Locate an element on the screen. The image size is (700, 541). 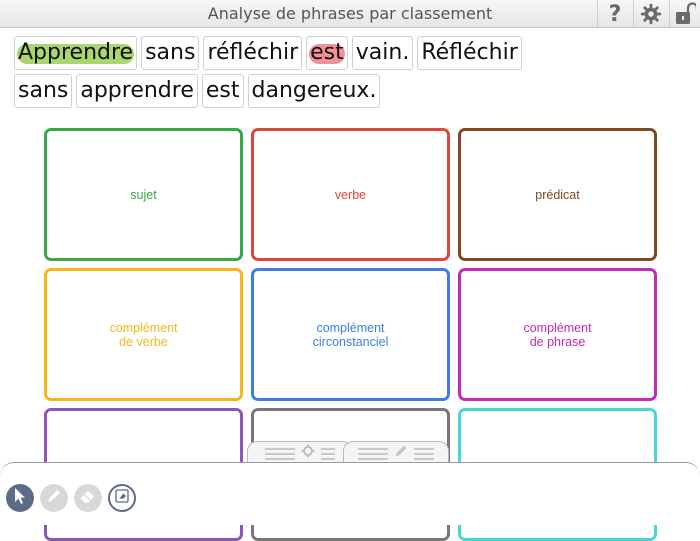
eraser-tool is located at coordinates (88, 498).